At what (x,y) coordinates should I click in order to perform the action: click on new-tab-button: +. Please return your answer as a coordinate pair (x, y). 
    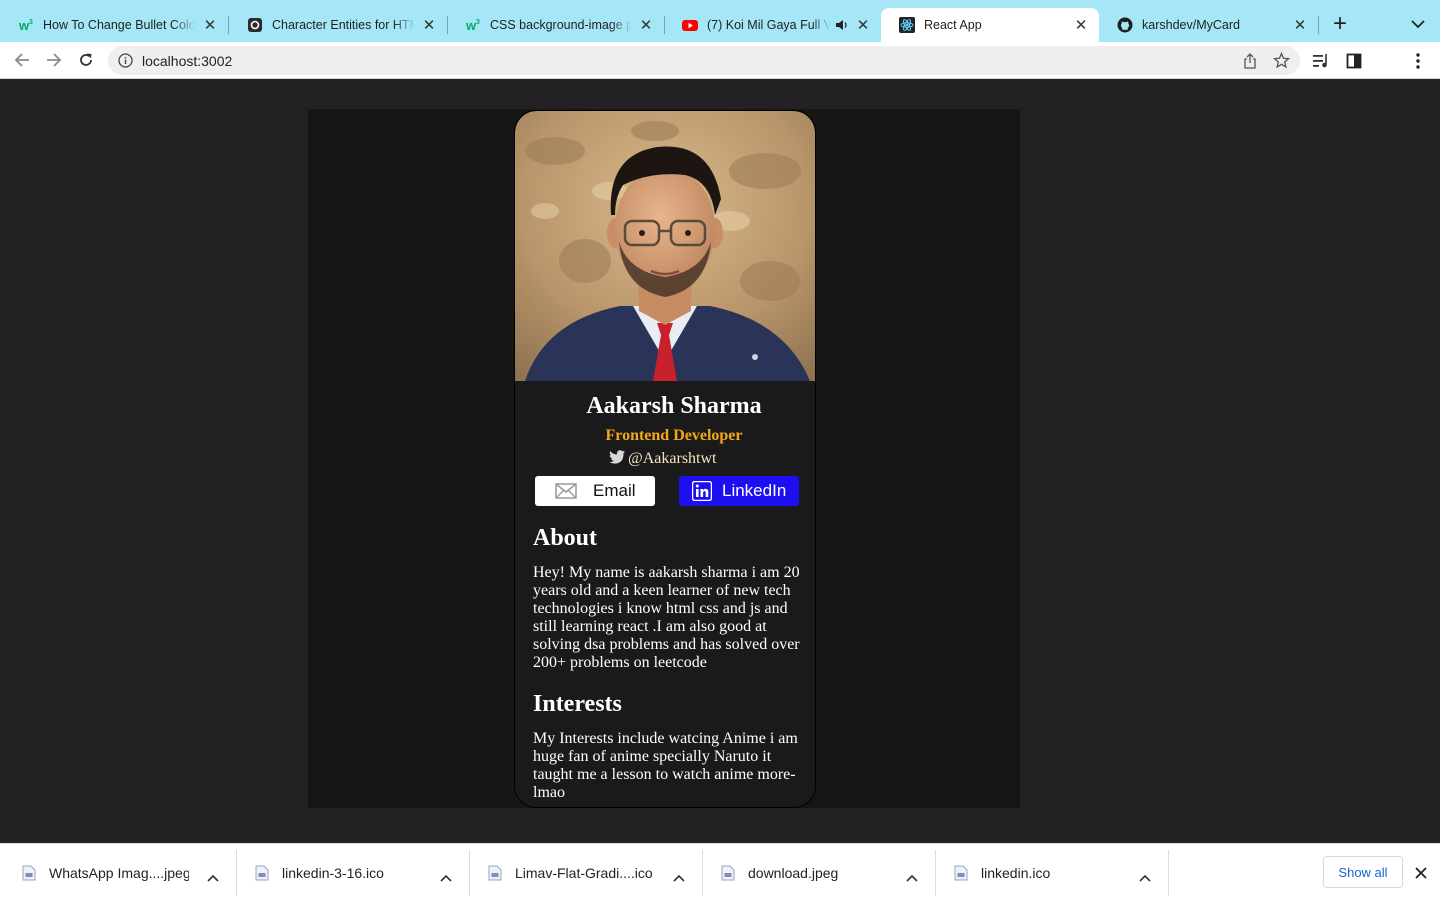
    Looking at the image, I should click on (1340, 24).